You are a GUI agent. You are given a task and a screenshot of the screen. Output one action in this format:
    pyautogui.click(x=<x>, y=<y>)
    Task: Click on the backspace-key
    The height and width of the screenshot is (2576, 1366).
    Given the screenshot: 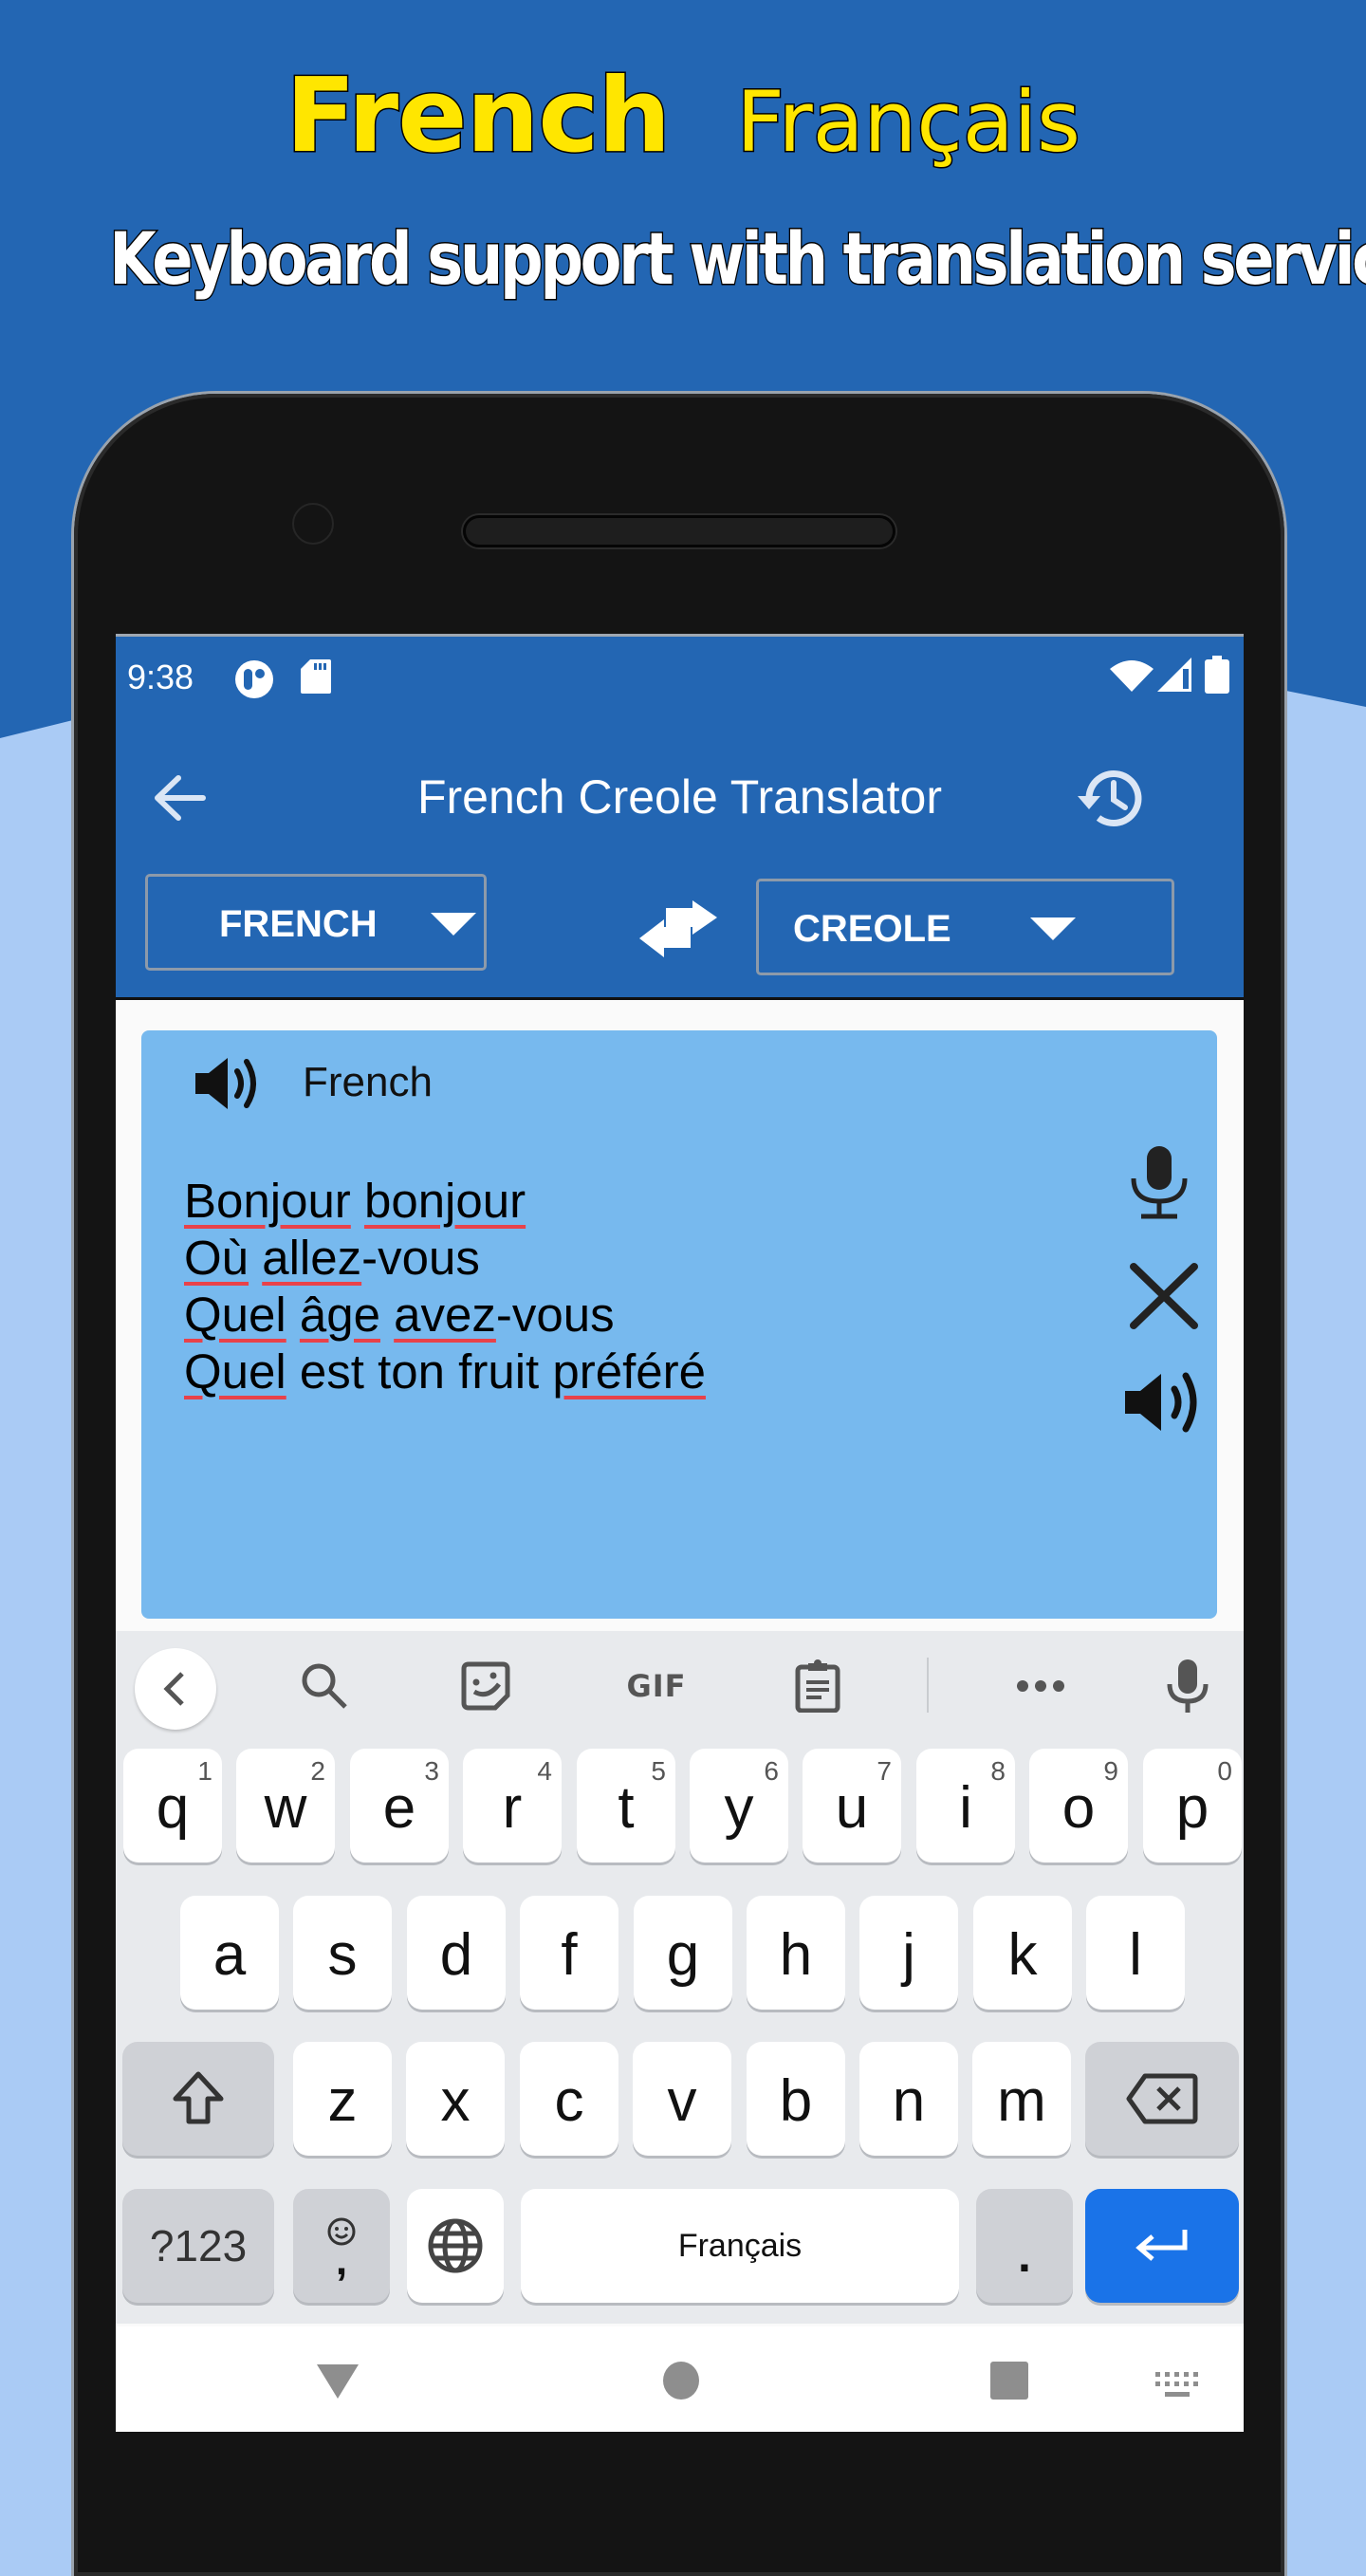 What is the action you would take?
    pyautogui.click(x=1162, y=2099)
    